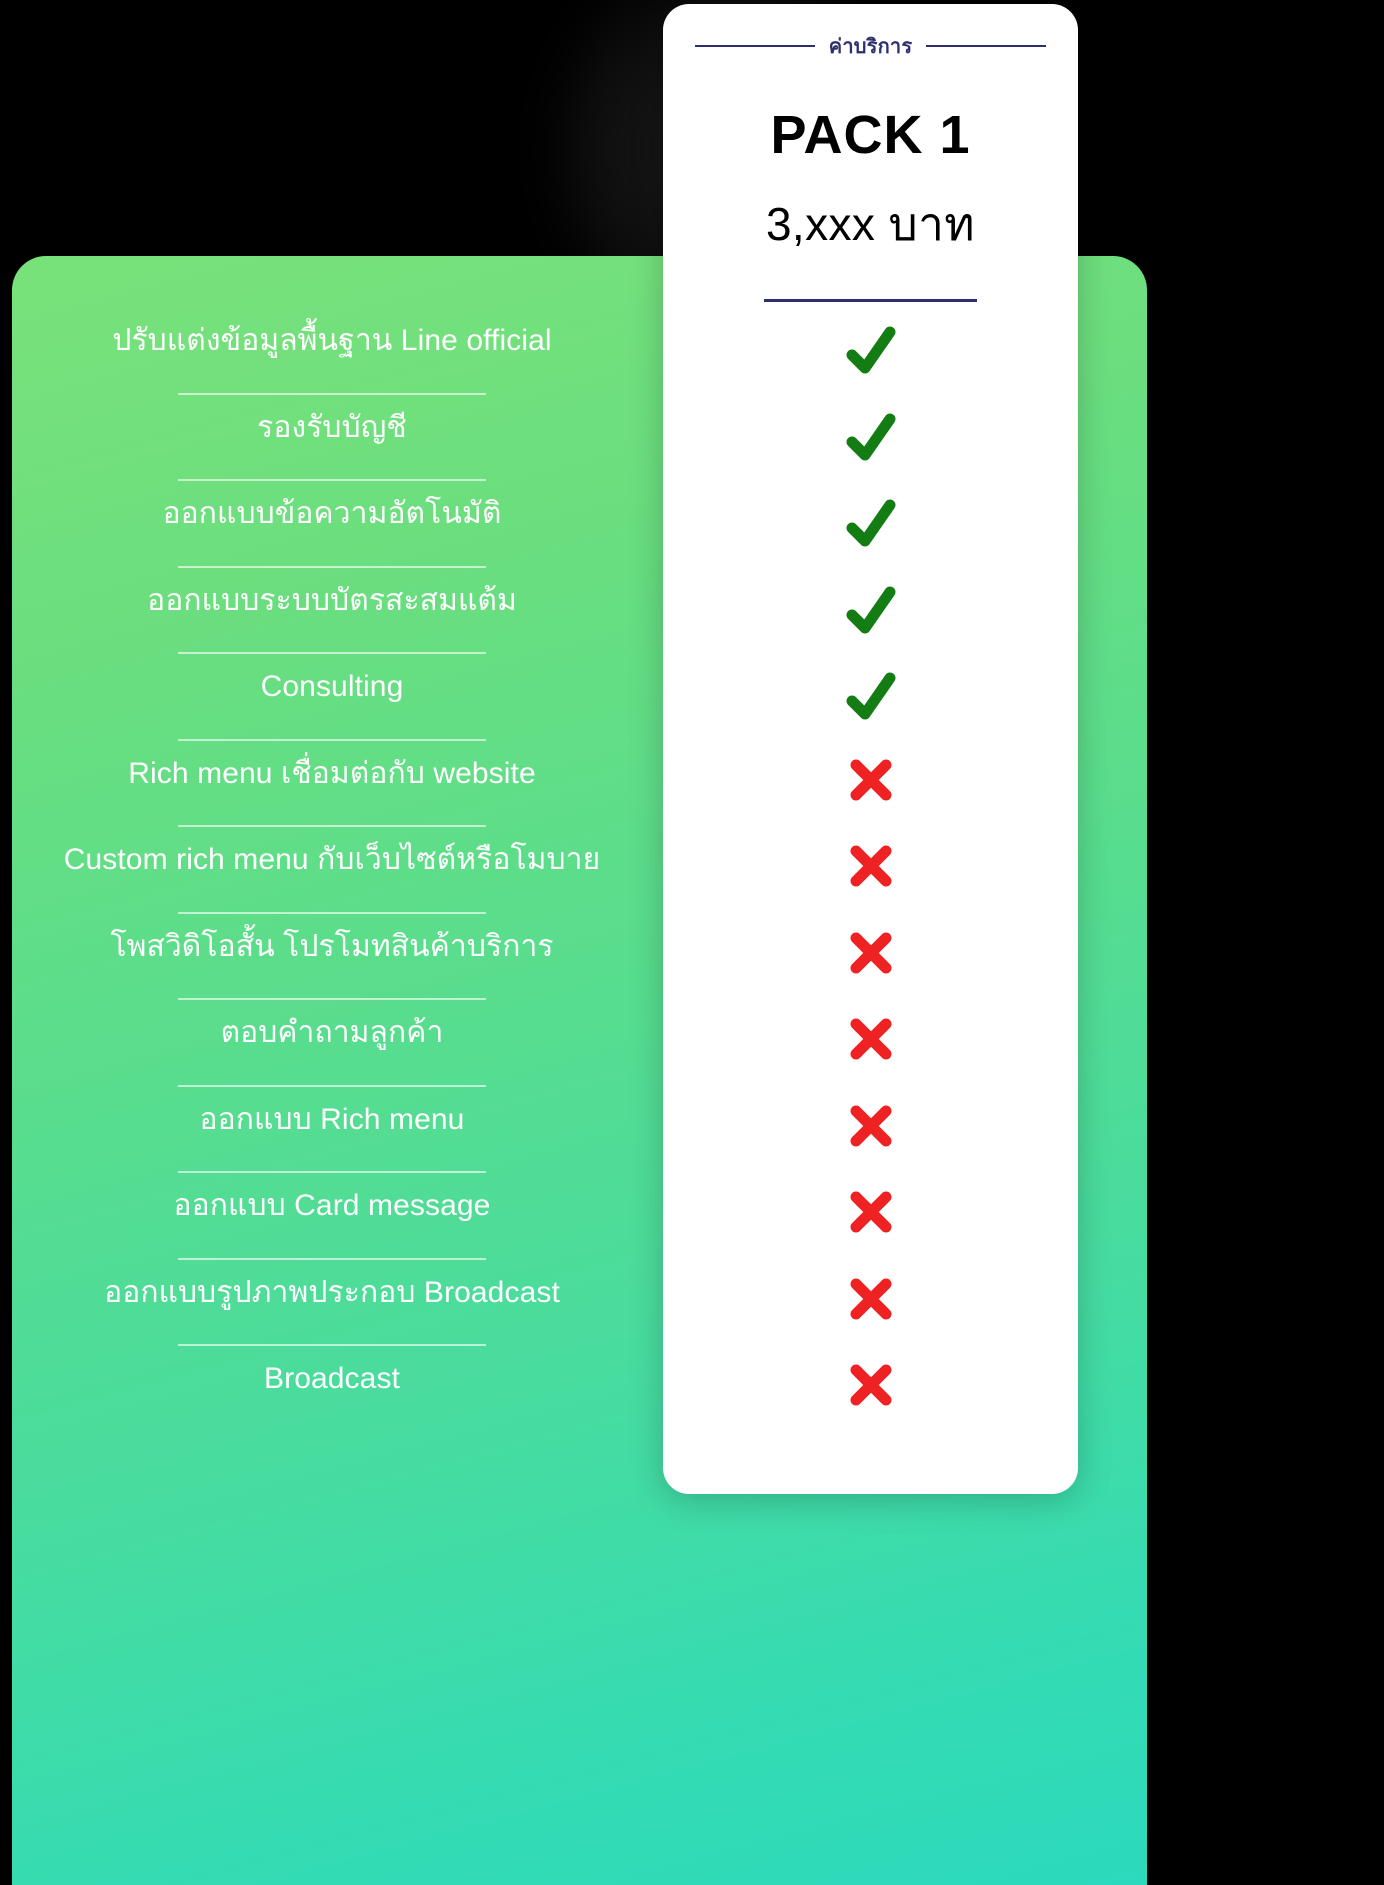  I want to click on feature-label: ออกแบบรูปภาพประกอบ Broadcast, so click(332, 1292).